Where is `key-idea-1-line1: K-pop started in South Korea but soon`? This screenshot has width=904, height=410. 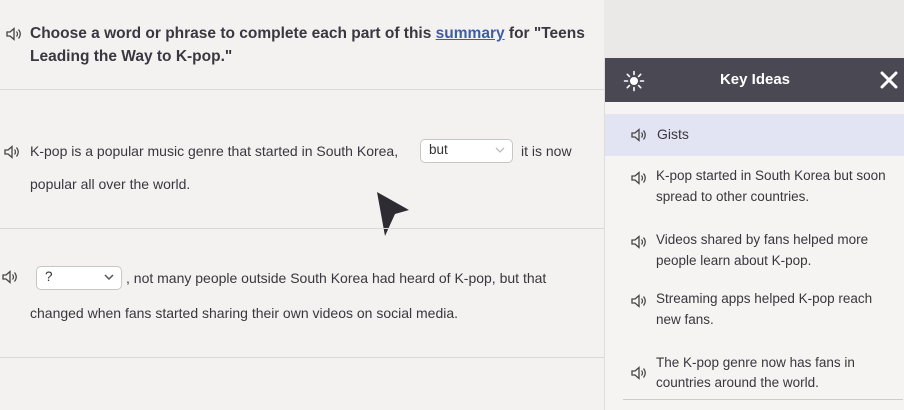
key-idea-1-line1: K-pop started in South Korea but soon is located at coordinates (771, 175).